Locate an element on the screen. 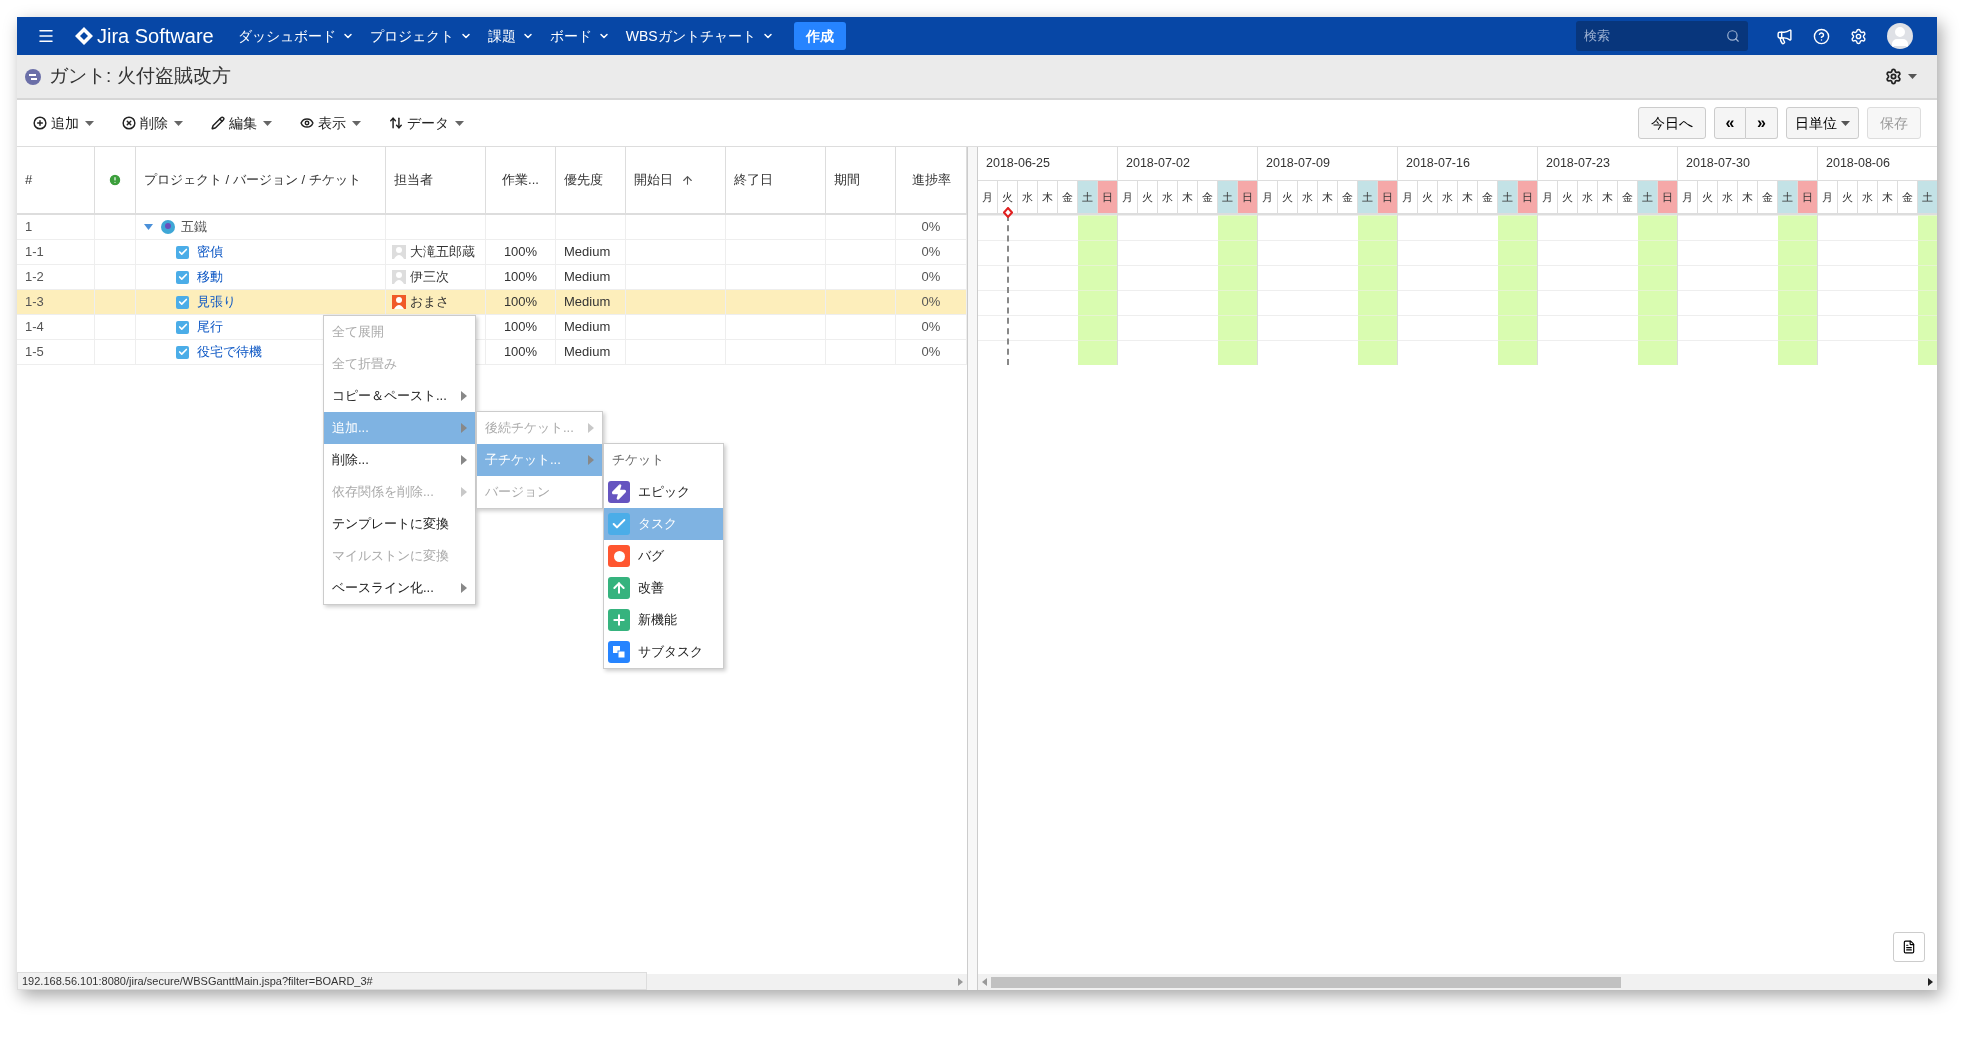 The image size is (1985, 1038). project-icon is located at coordinates (168, 227).